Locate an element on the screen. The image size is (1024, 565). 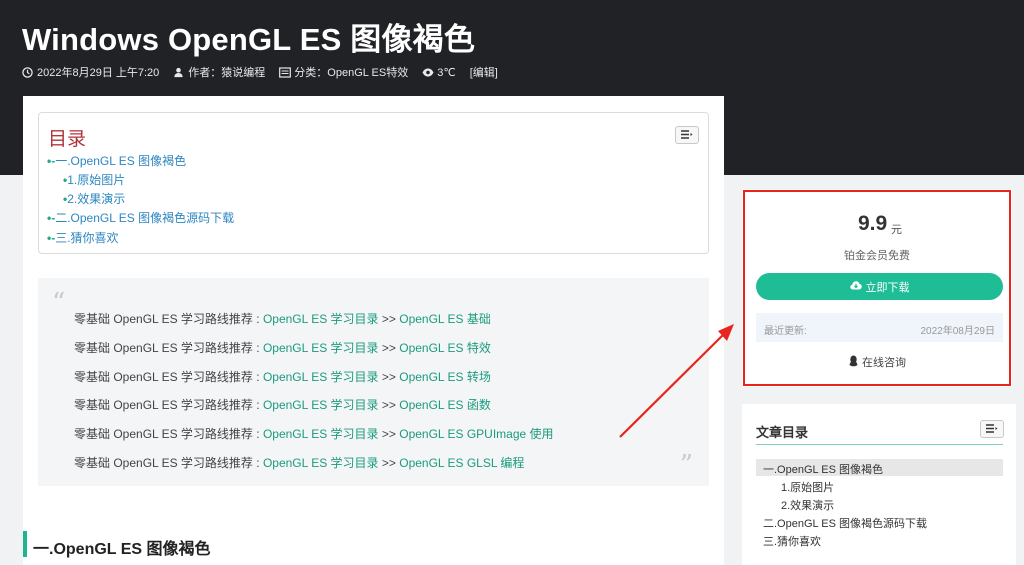
qq-icon is located at coordinates (855, 362).